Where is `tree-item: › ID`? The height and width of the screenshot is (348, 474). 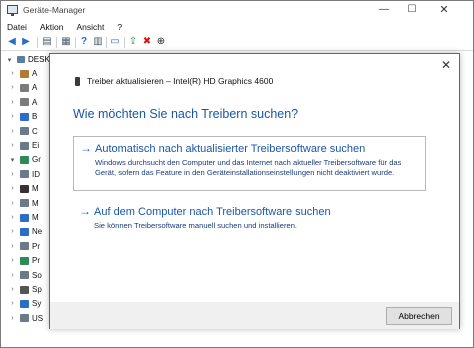
tree-item: › ID is located at coordinates (24, 174).